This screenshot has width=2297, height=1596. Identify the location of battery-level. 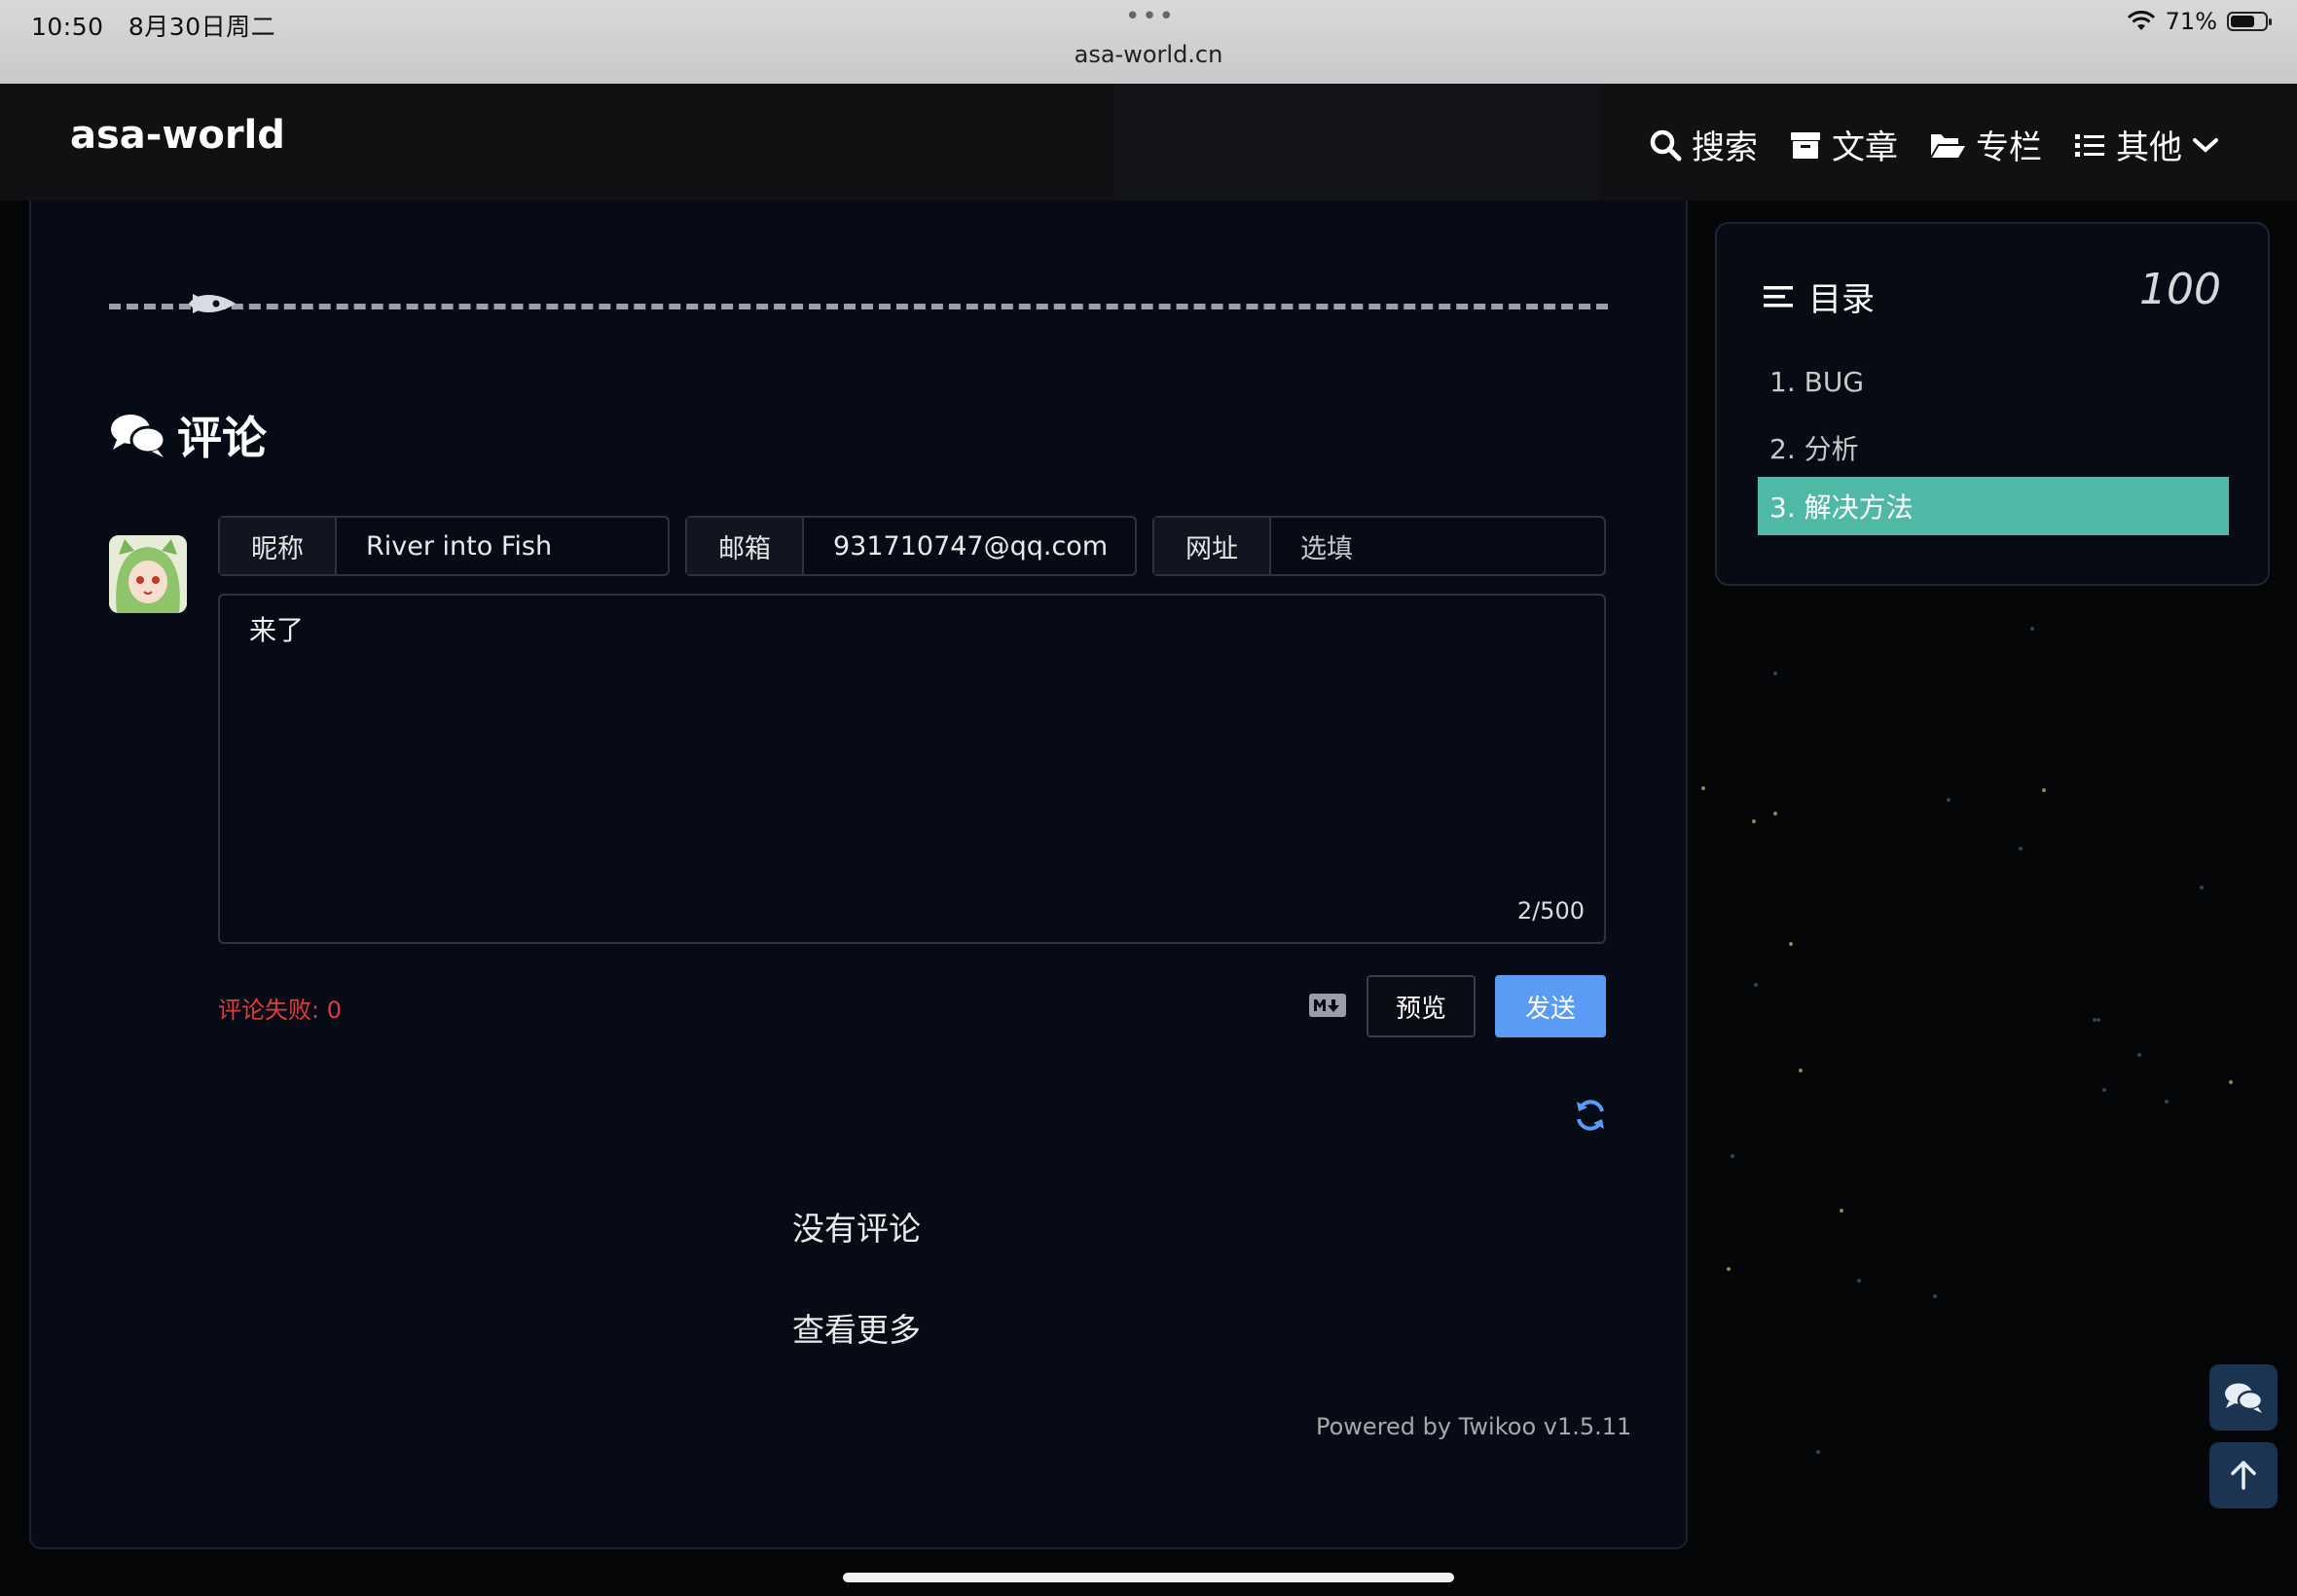
(2243, 21).